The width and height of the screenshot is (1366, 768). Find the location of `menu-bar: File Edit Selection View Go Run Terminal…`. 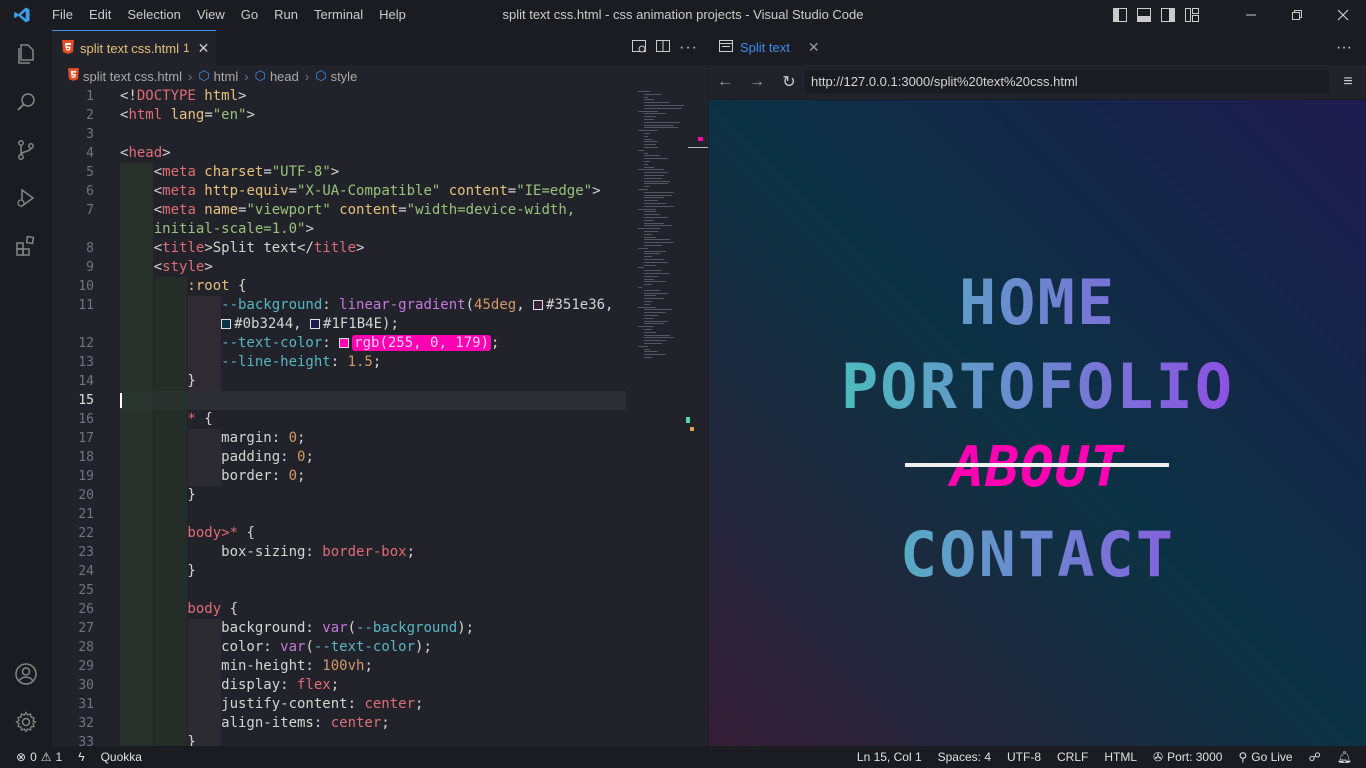

menu-bar: File Edit Selection View Go Run Terminal… is located at coordinates (229, 15).